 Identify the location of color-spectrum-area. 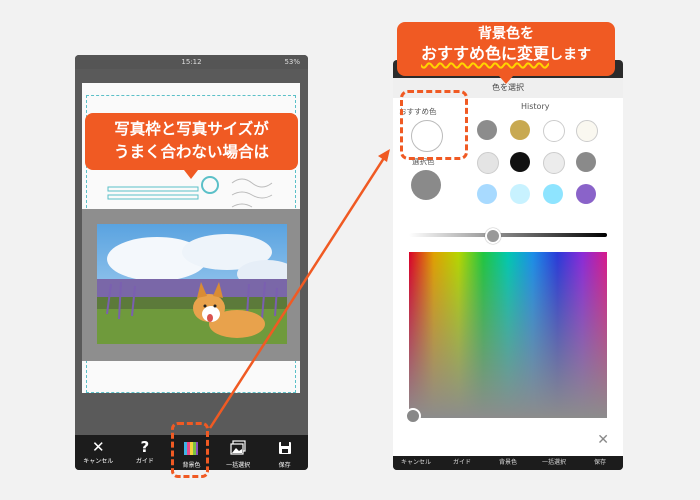
(508, 335).